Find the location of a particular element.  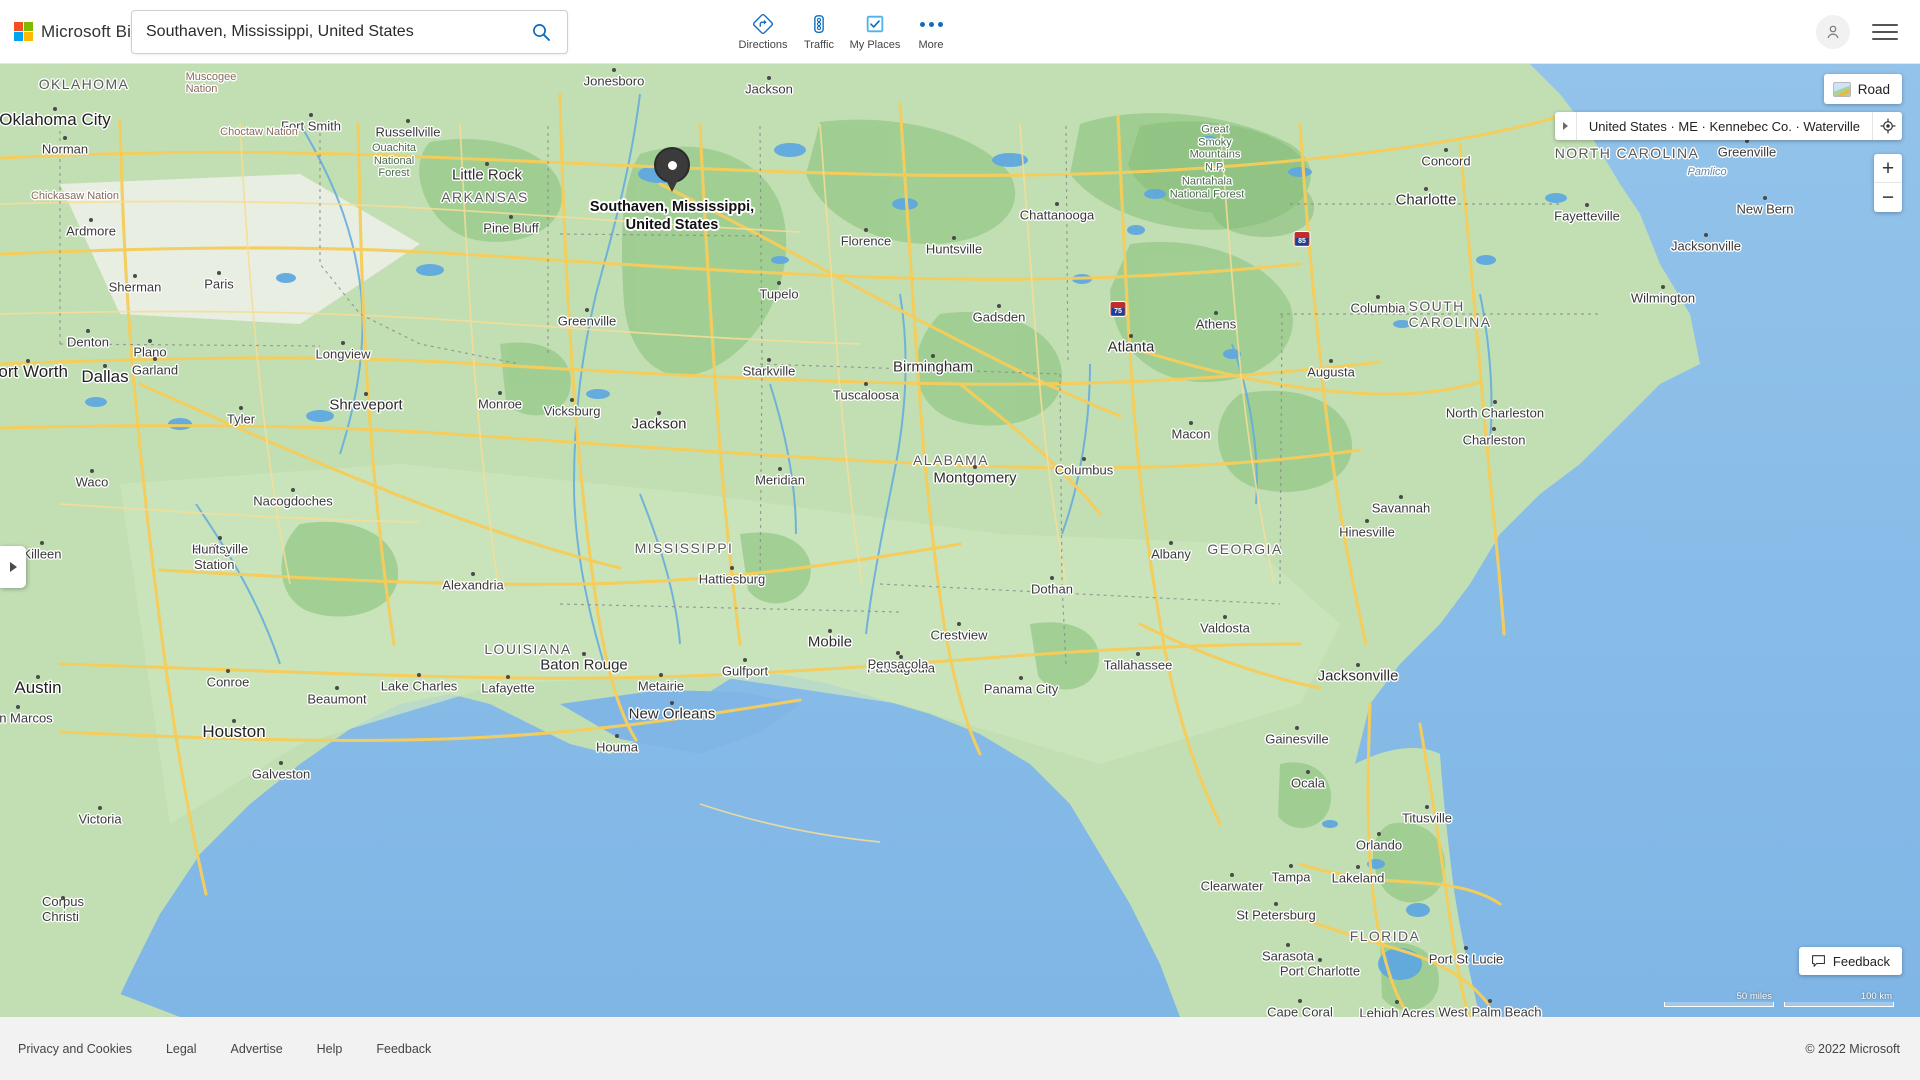

checkbox-icon is located at coordinates (875, 24).